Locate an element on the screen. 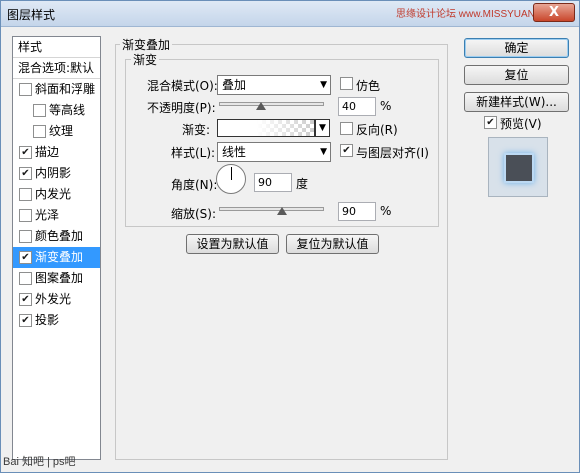 This screenshot has width=580, height=473. scale-input: 90 is located at coordinates (357, 211).